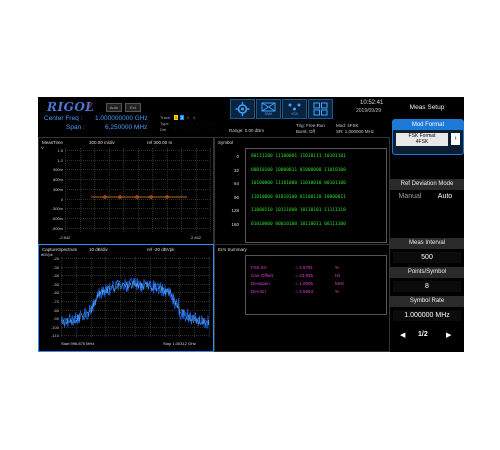  What do you see at coordinates (57, 228) in the screenshot?
I see `meas-time-y-tick: -900m` at bounding box center [57, 228].